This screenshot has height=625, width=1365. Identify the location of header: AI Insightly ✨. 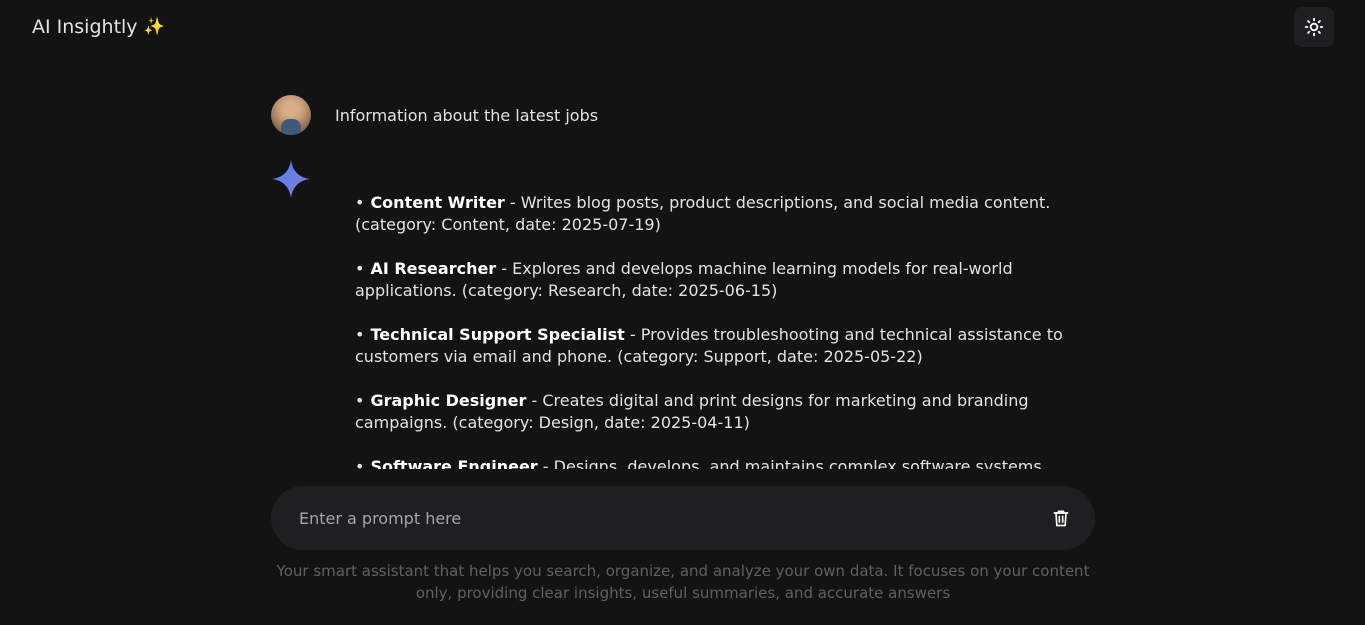
(682, 28).